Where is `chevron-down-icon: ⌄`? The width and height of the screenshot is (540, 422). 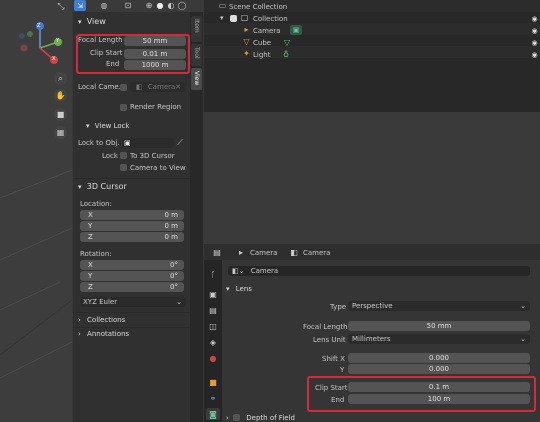
chevron-down-icon: ⌄ is located at coordinates (523, 306).